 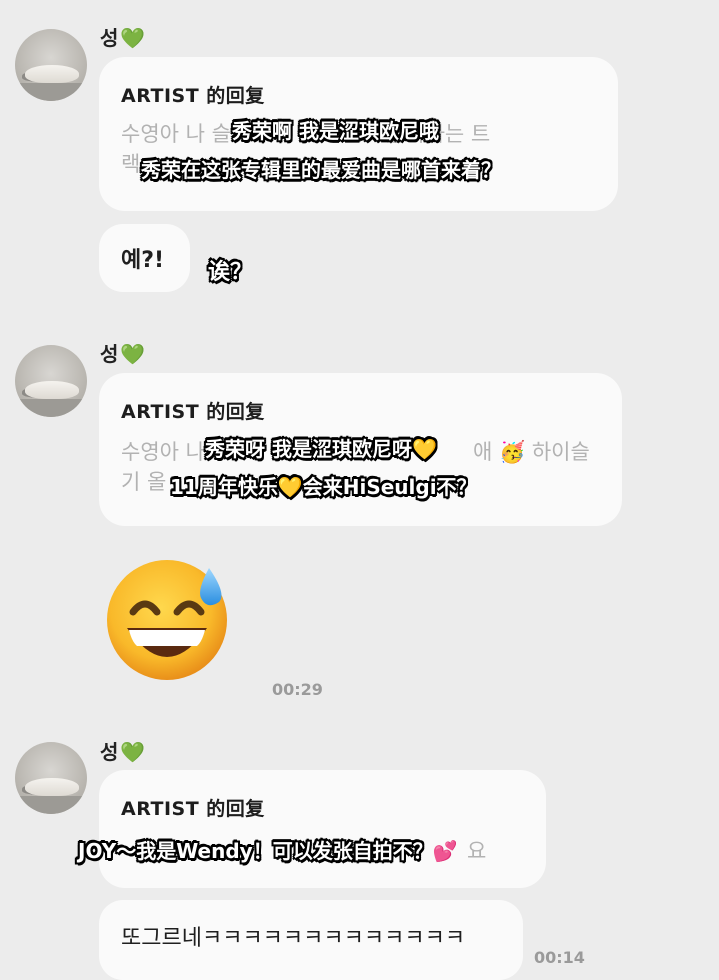 I want to click on party-face-icon: 🥳, so click(x=512, y=452).